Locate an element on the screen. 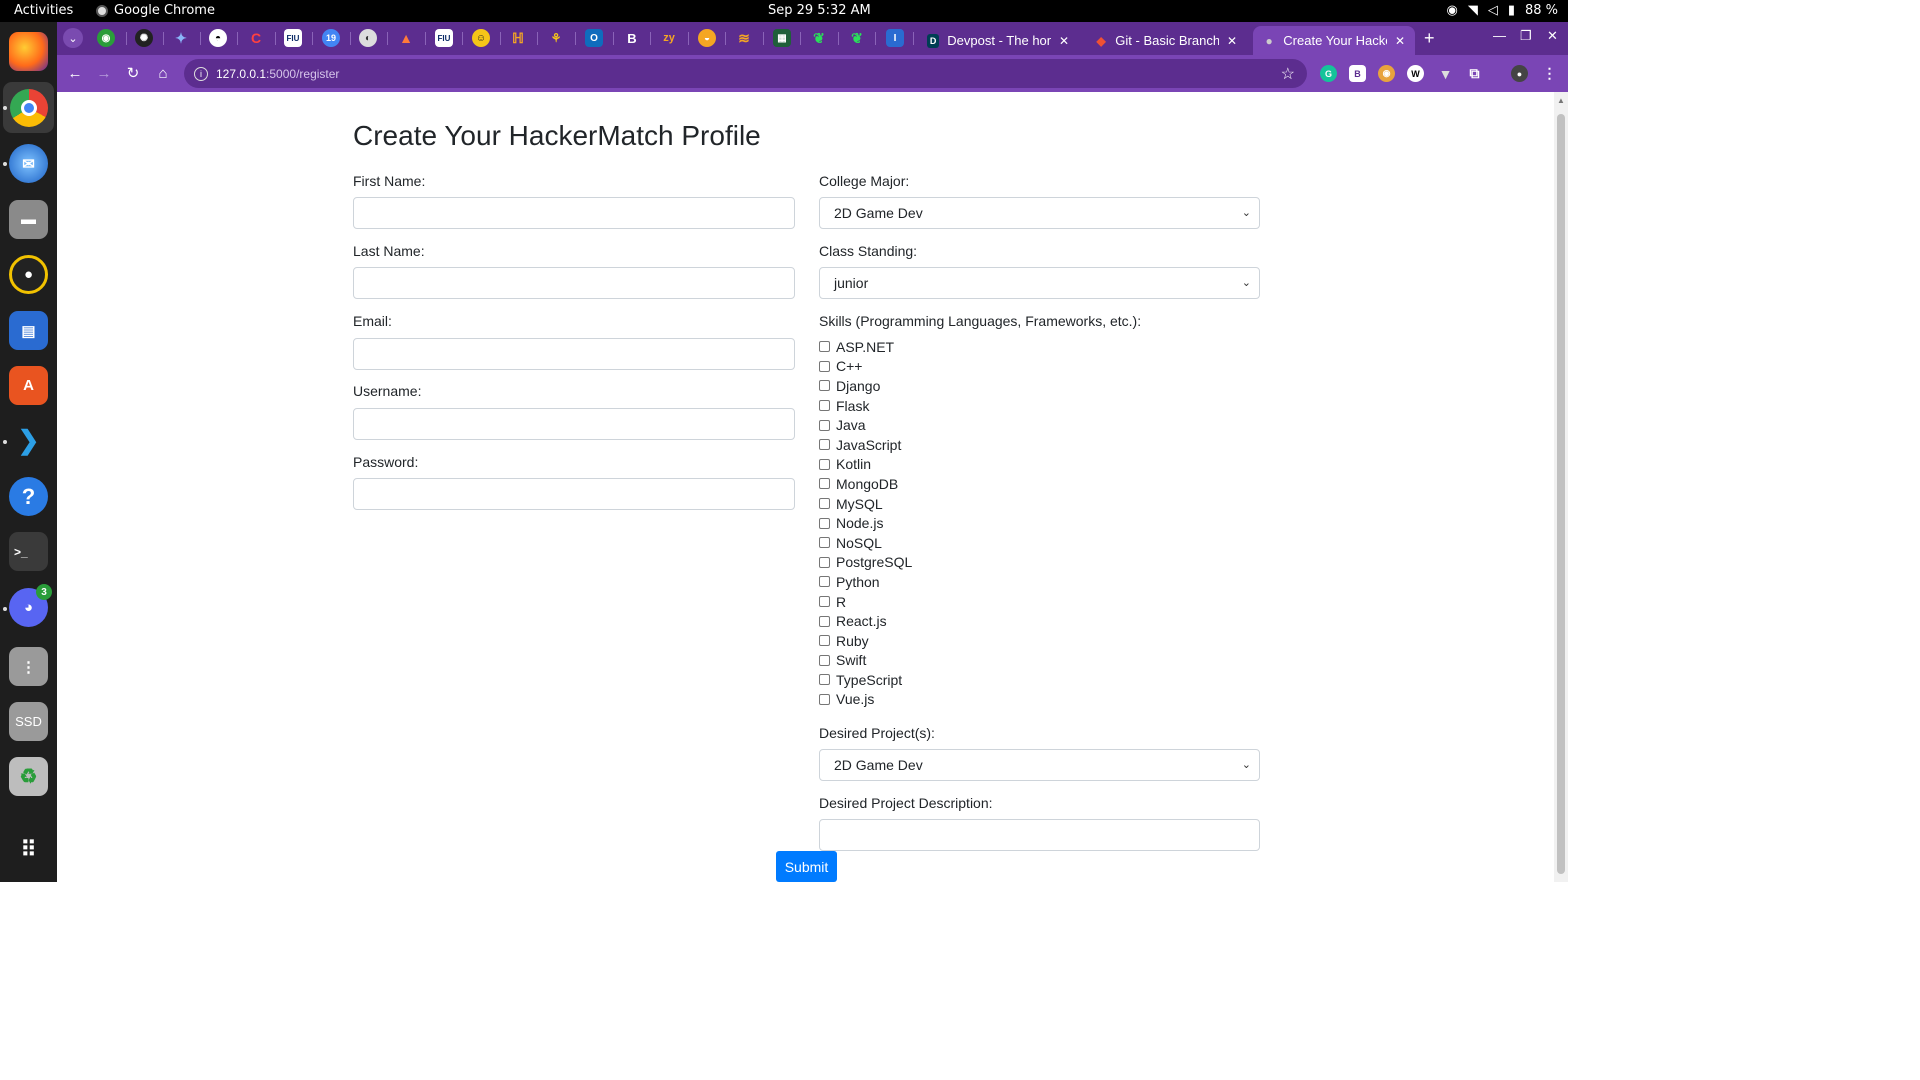 This screenshot has height=1080, width=1920. page-scrollbar: ▲ is located at coordinates (1561, 487).